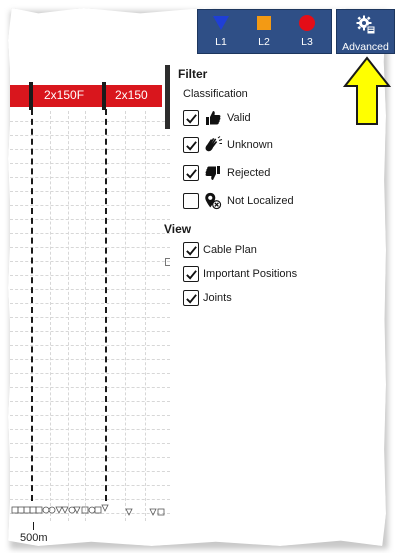  Describe the element at coordinates (249, 173) in the screenshot. I see `rejected-label: Rejected` at that location.